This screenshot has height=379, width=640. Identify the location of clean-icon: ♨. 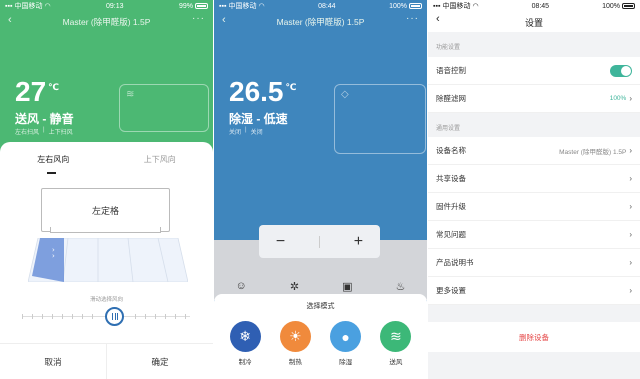
(401, 286).